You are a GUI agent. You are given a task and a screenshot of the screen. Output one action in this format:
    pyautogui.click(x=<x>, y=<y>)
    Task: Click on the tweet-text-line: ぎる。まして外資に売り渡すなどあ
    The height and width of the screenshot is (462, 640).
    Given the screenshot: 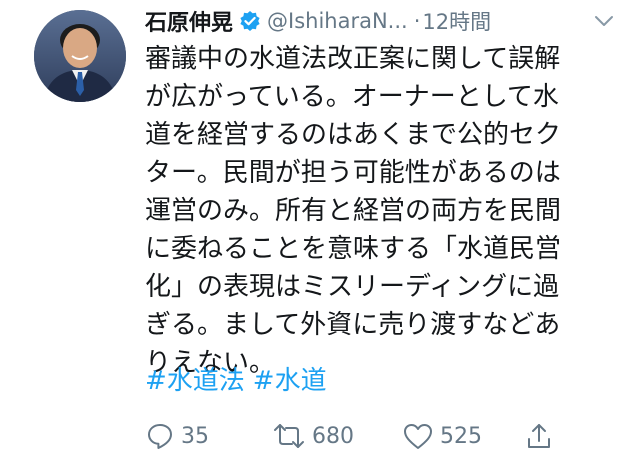 What is the action you would take?
    pyautogui.click(x=353, y=325)
    